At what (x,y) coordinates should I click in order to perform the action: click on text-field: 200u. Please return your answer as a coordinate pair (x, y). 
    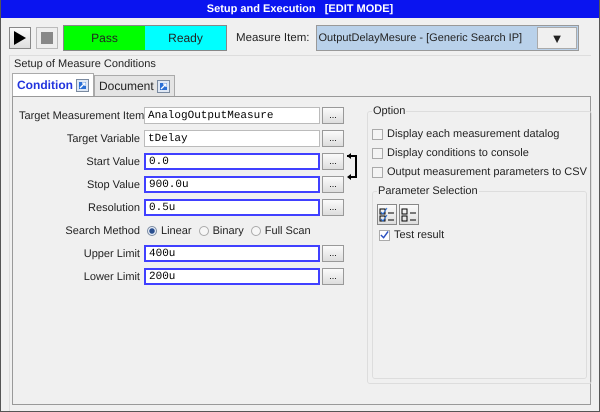
    Looking at the image, I should click on (232, 276).